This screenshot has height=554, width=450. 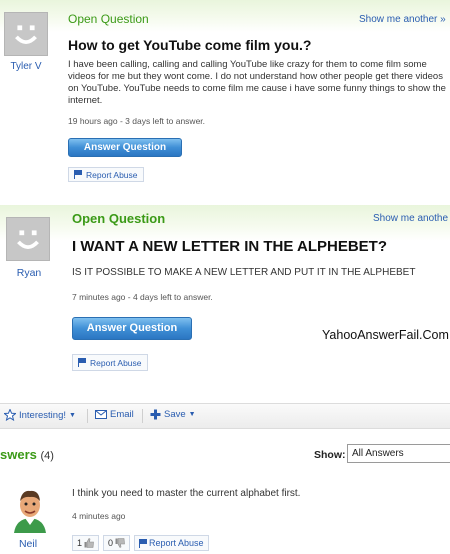 I want to click on answers-count: (4), so click(x=47, y=456).